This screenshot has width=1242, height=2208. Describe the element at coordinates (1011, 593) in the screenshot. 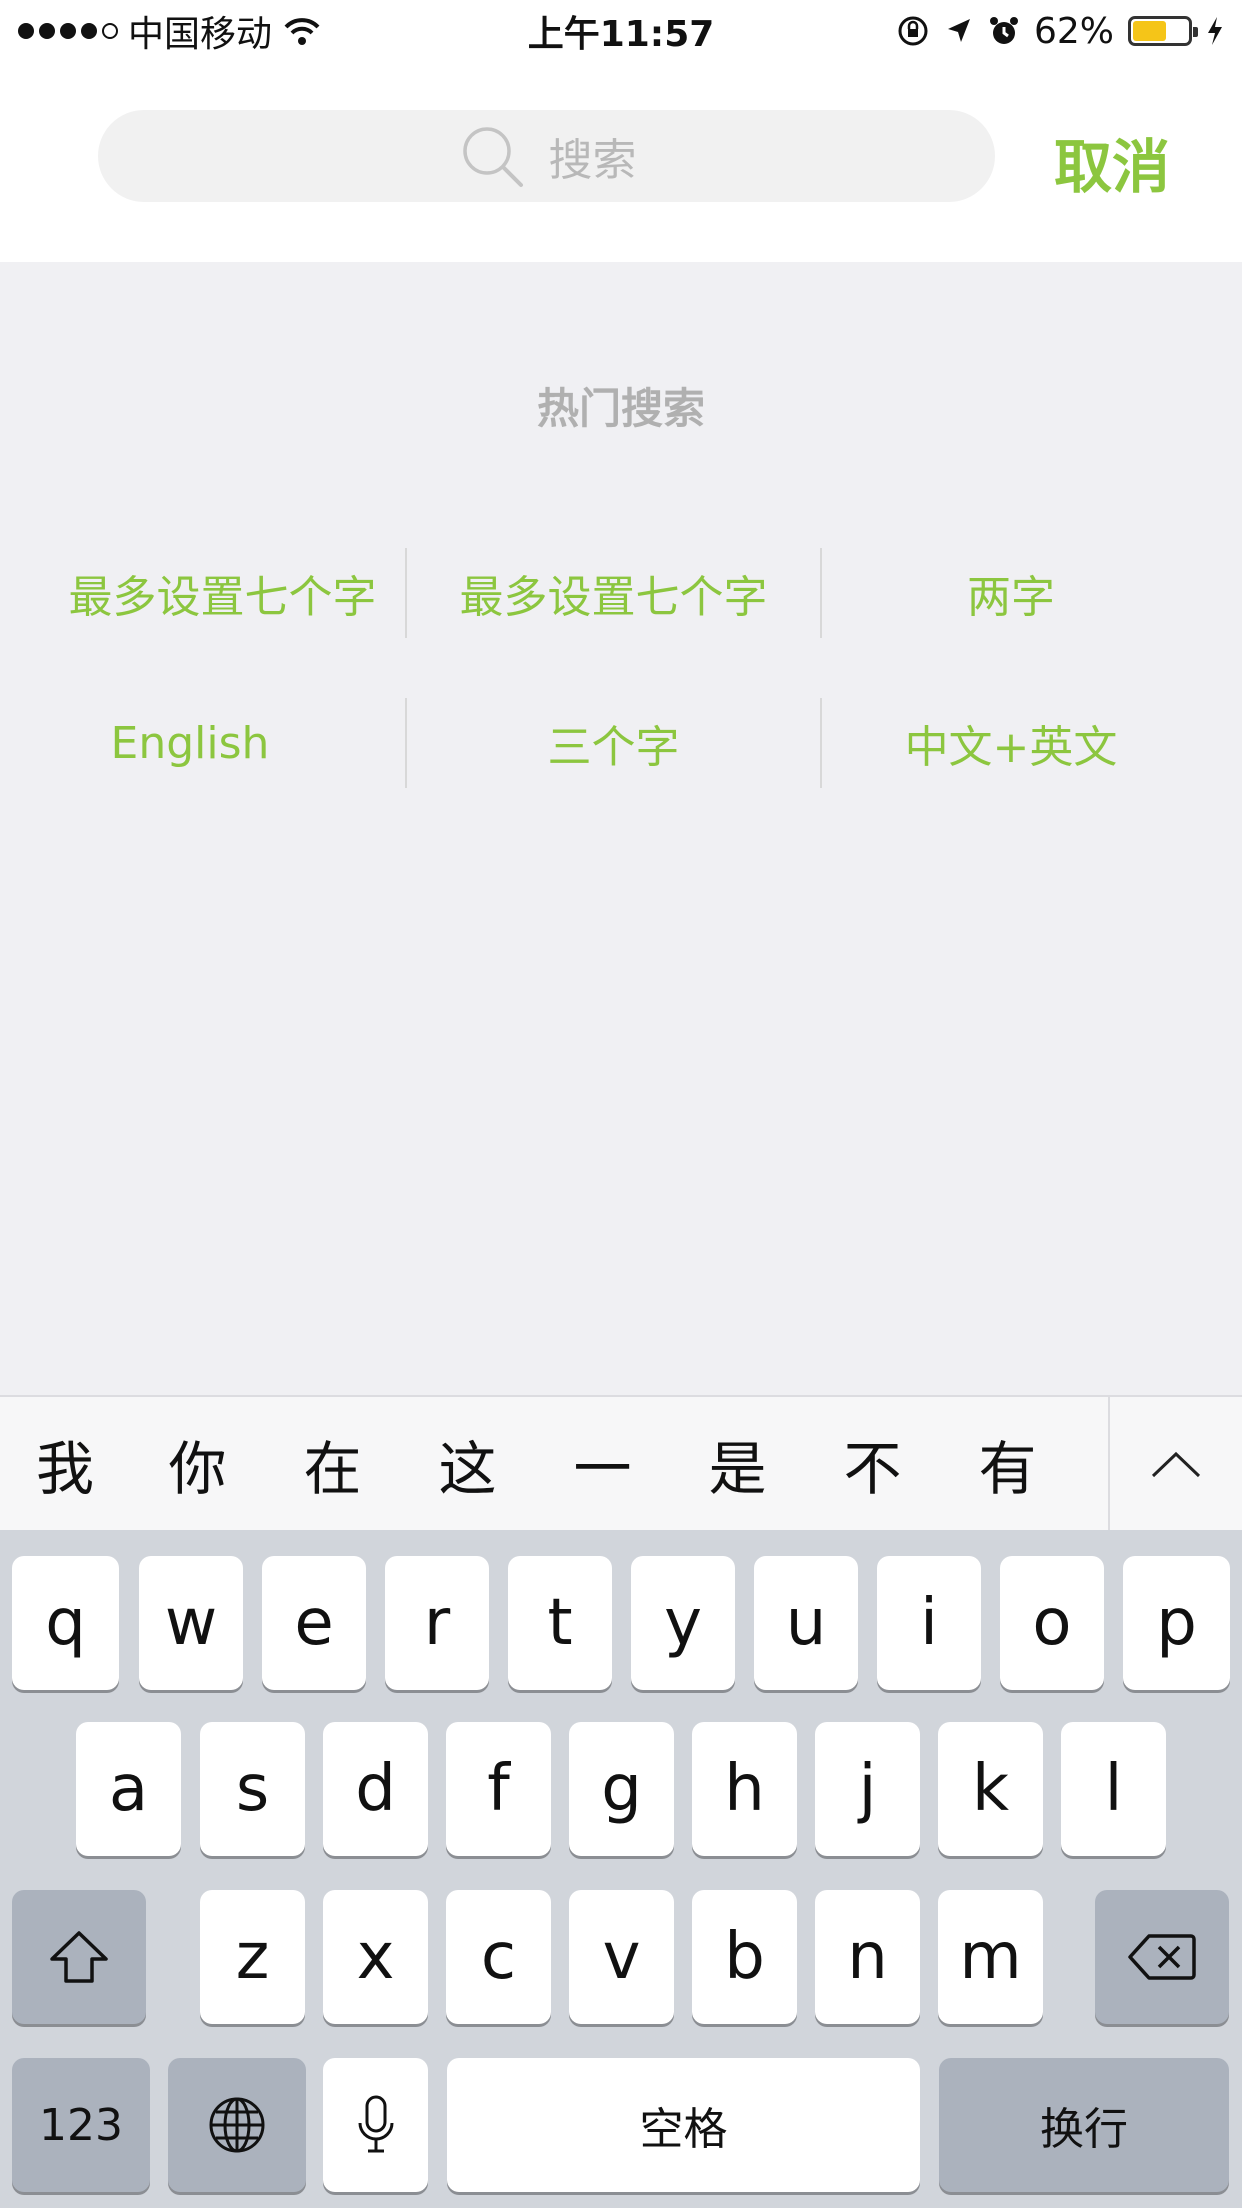

I see `hot-search-item: 两字` at that location.